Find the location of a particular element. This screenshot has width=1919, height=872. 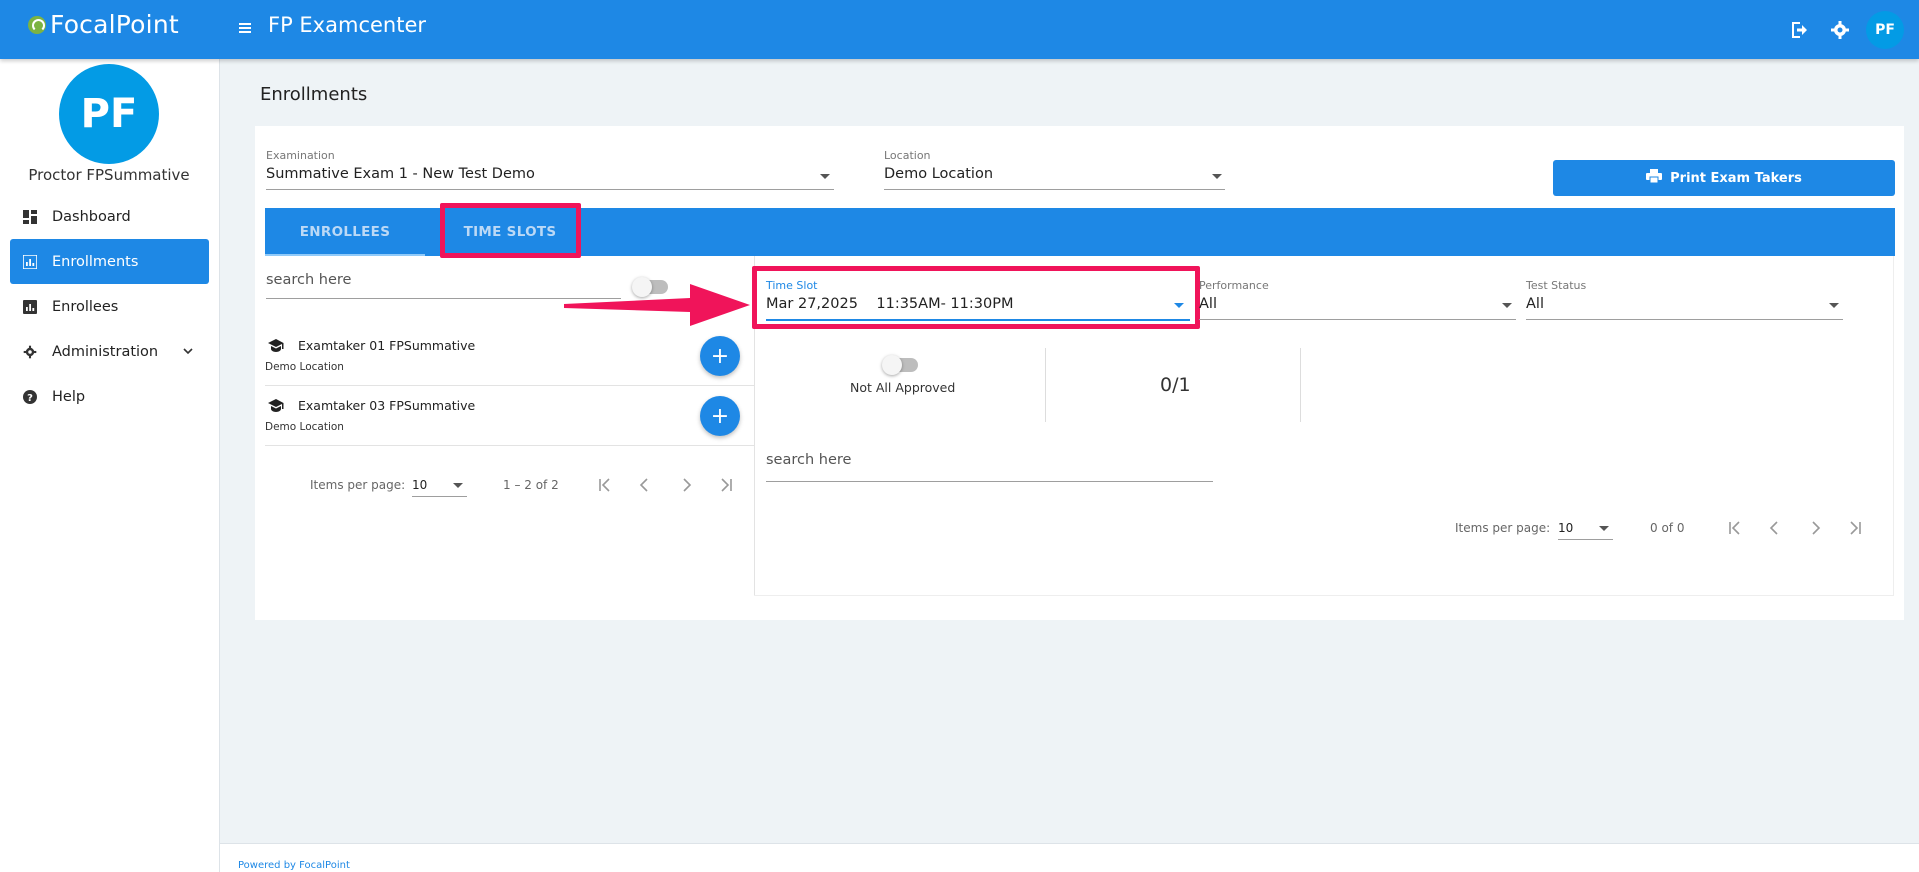

test-status-select: All is located at coordinates (1535, 304).